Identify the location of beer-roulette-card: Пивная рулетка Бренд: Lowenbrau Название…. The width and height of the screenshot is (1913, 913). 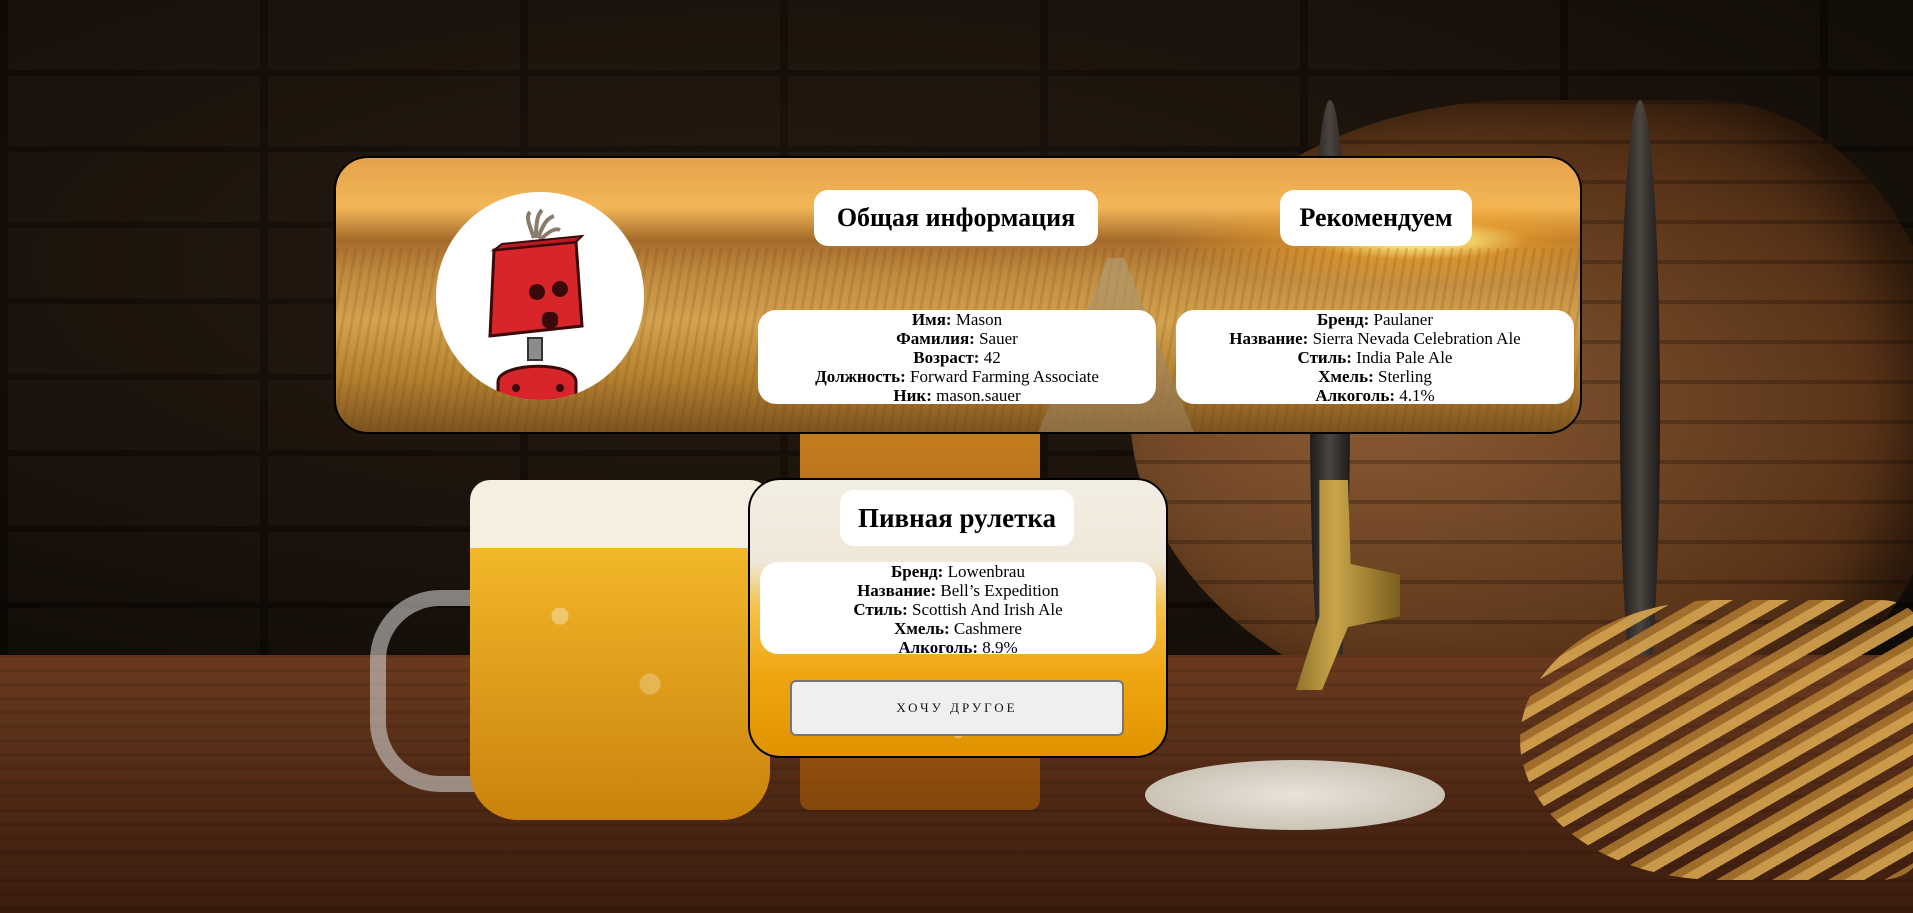
(958, 618).